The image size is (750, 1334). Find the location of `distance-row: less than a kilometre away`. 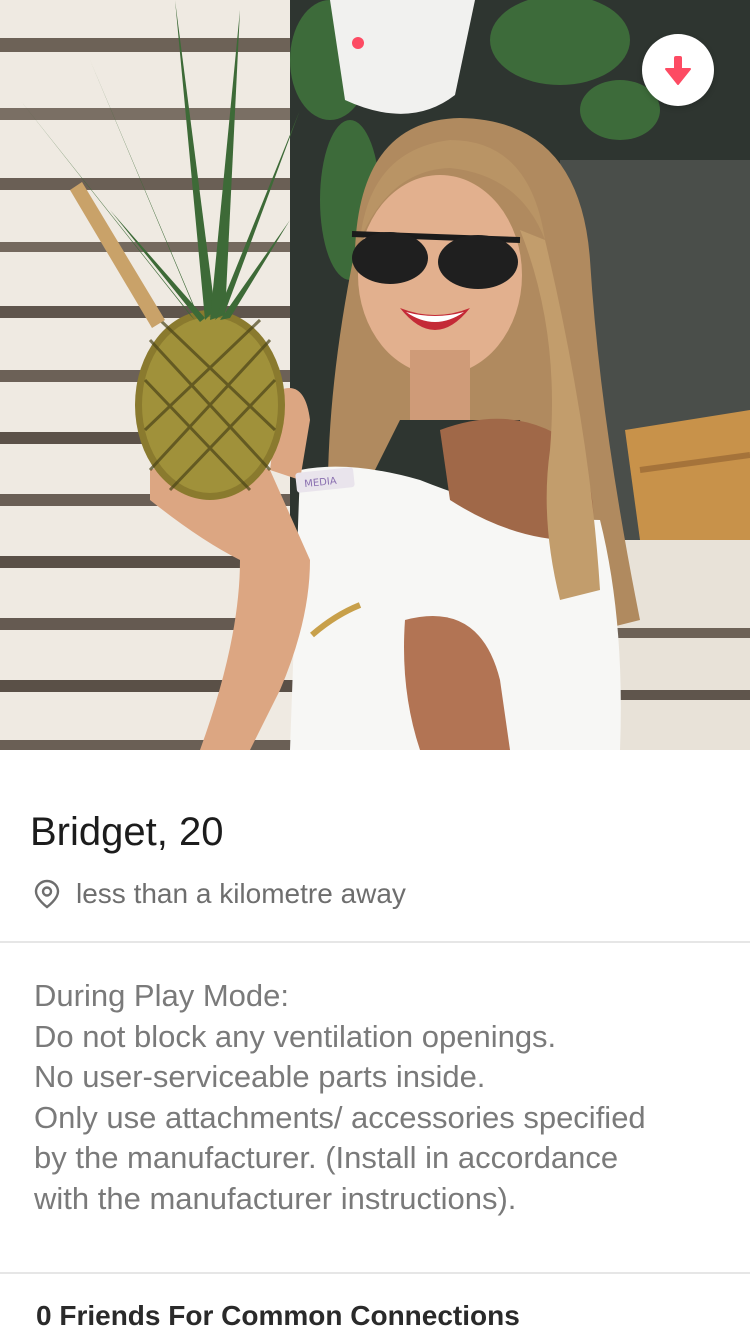

distance-row: less than a kilometre away is located at coordinates (220, 894).